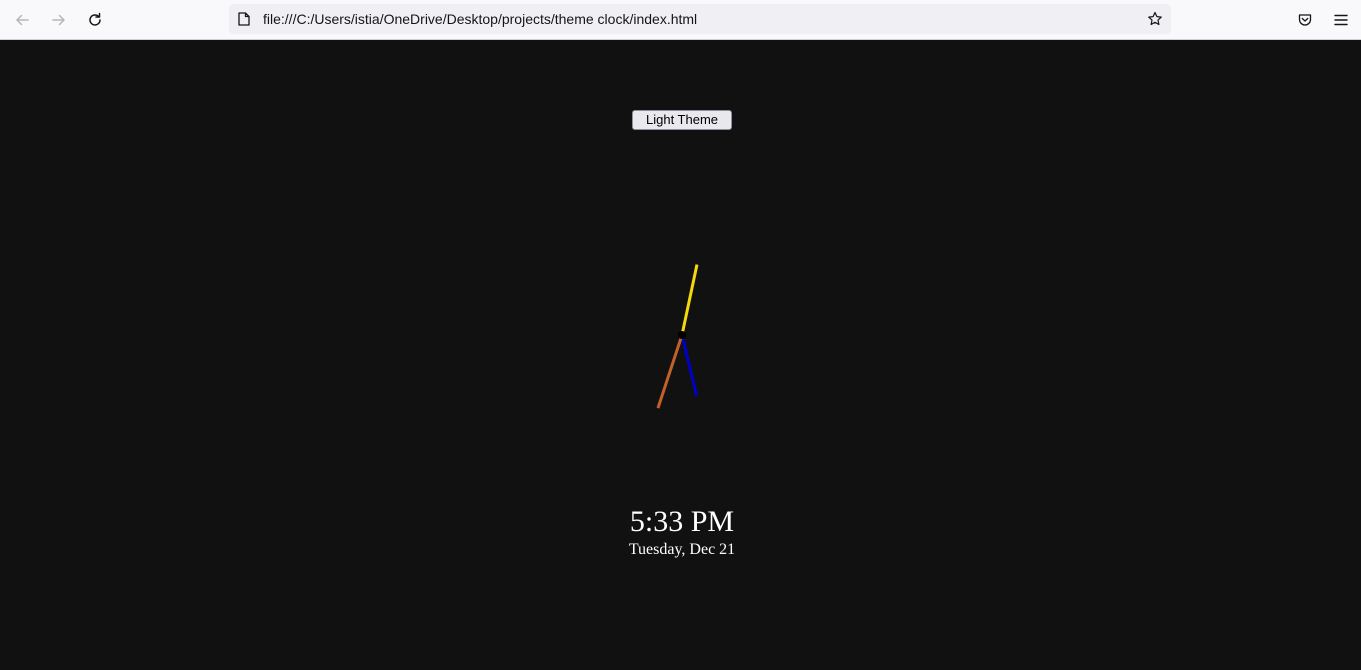  I want to click on minute-hand, so click(670, 371).